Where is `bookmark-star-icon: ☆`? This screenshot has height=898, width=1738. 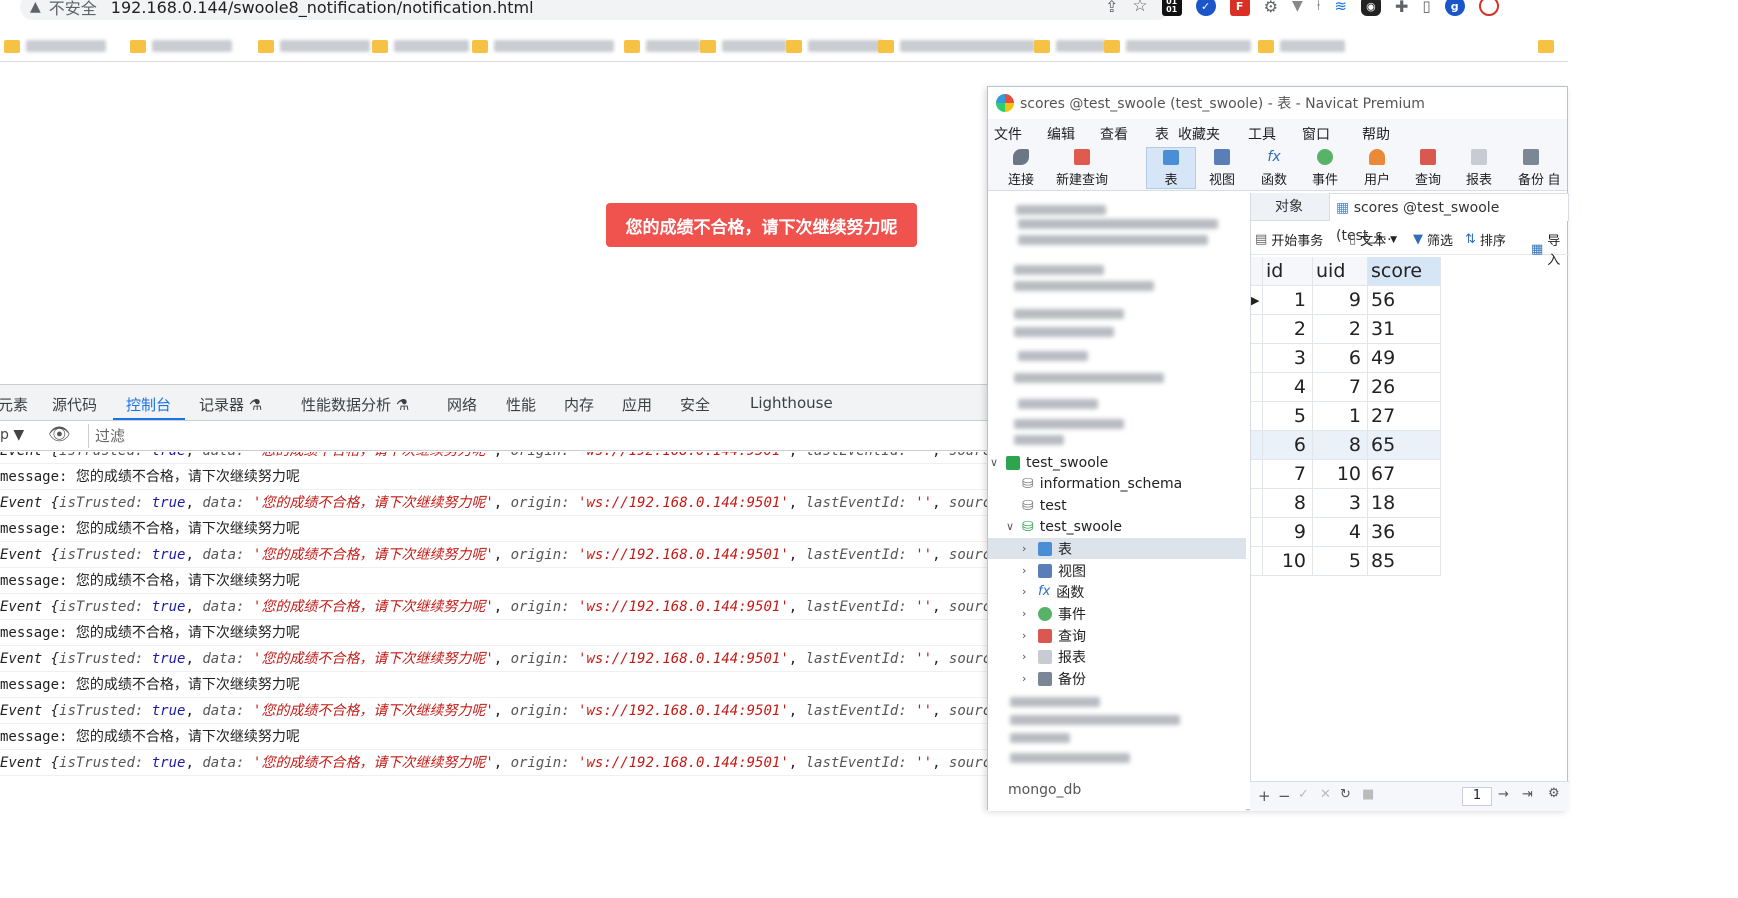
bookmark-star-icon: ☆ is located at coordinates (1139, 8).